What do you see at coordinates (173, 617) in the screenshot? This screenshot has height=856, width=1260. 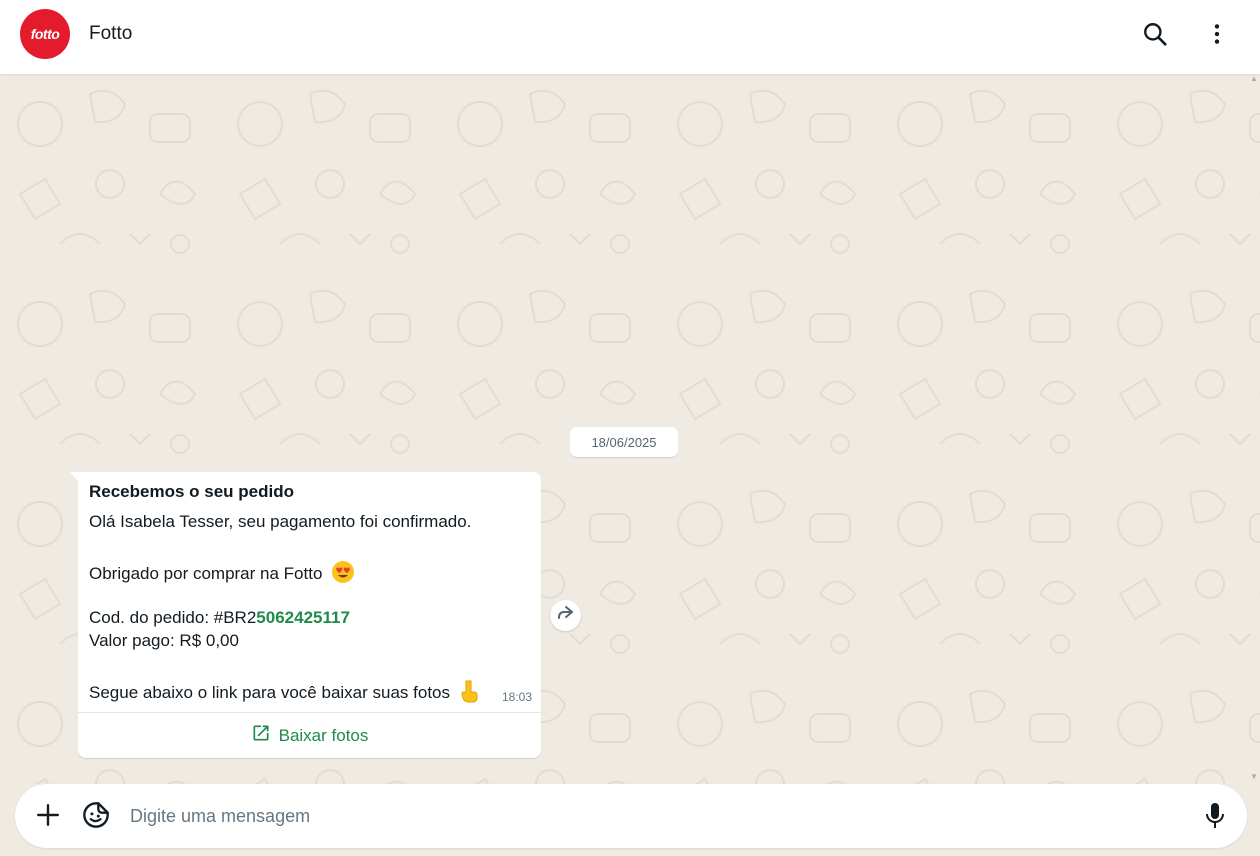 I see `order-code-prefix: Cod. do pedido: #BR2` at bounding box center [173, 617].